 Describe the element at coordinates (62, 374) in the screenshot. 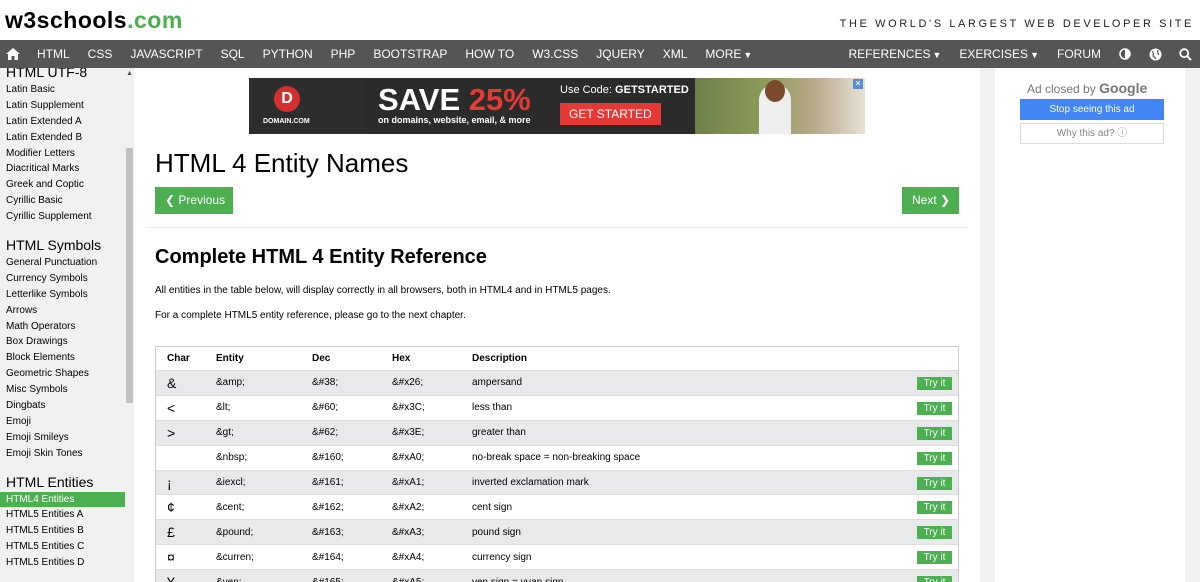

I see `sidebar-item: Geometric Shapes` at that location.